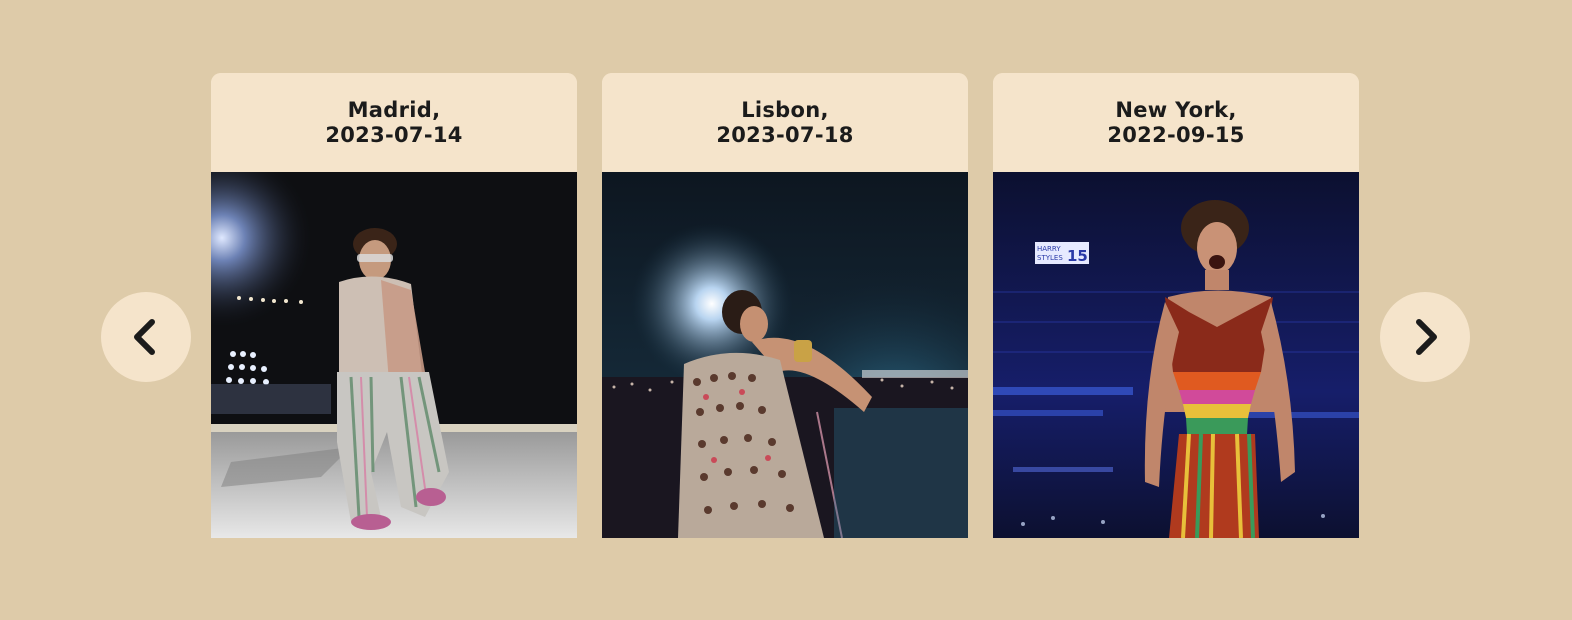  I want to click on card-city: Madrid,, so click(394, 109).